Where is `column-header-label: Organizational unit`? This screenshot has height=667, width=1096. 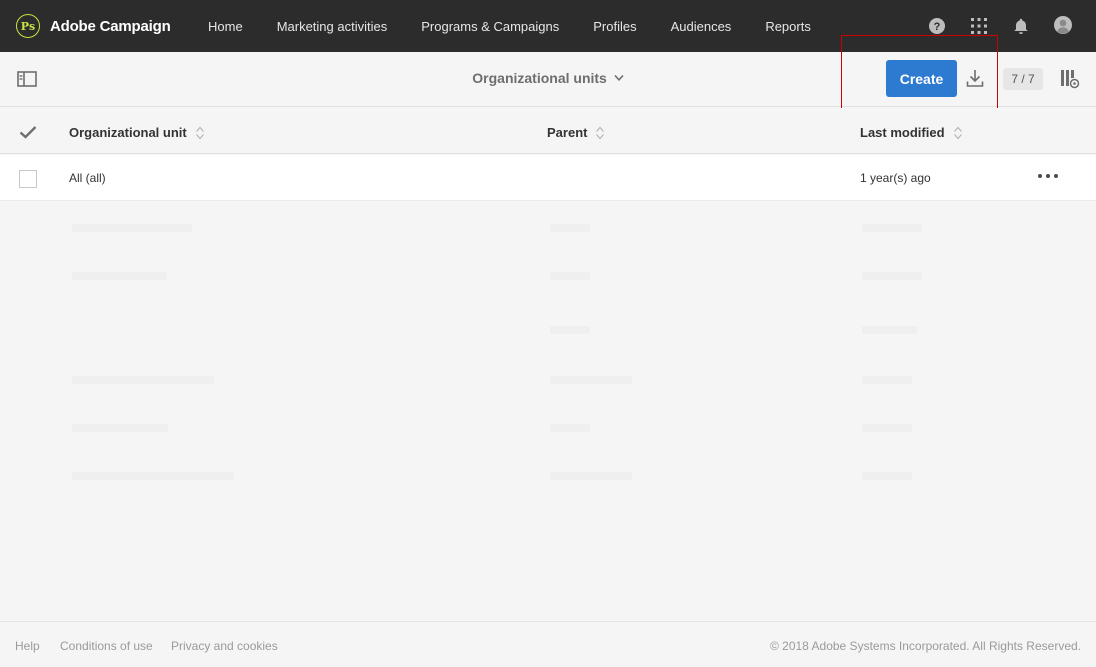
column-header-label: Organizational unit is located at coordinates (128, 132).